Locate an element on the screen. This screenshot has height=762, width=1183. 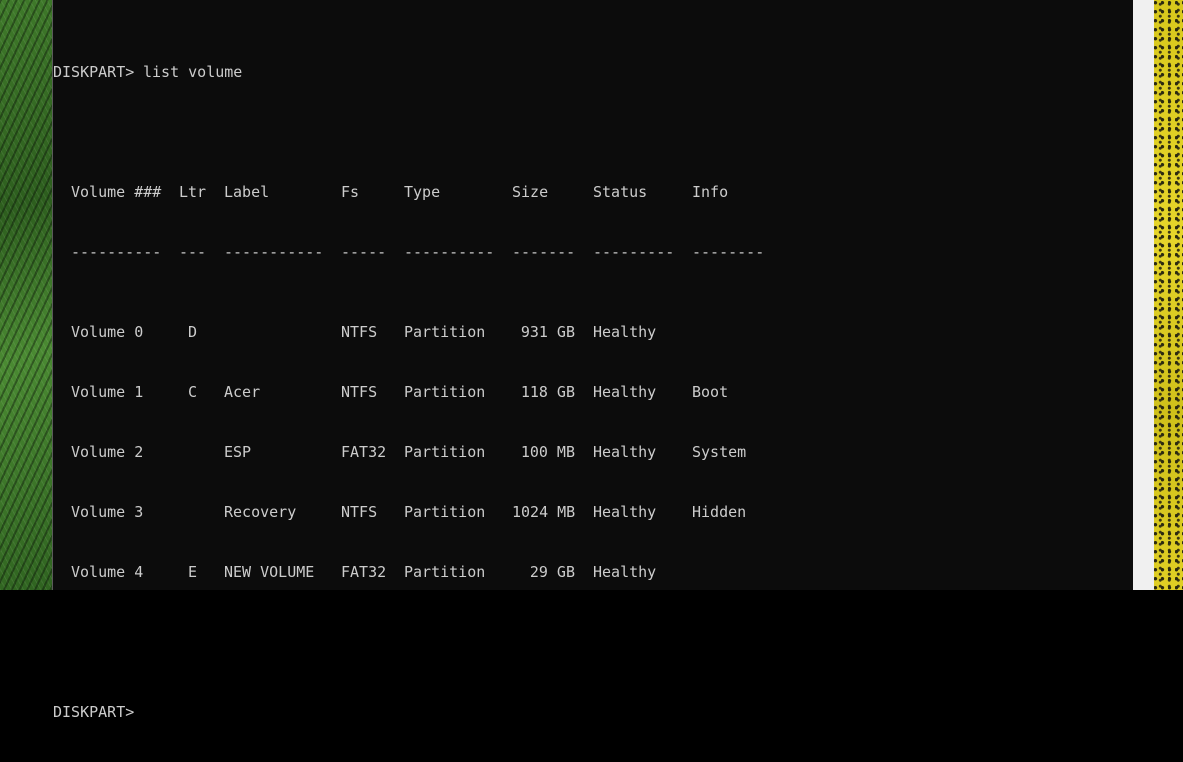
cell-info: Hidden is located at coordinates (719, 512).